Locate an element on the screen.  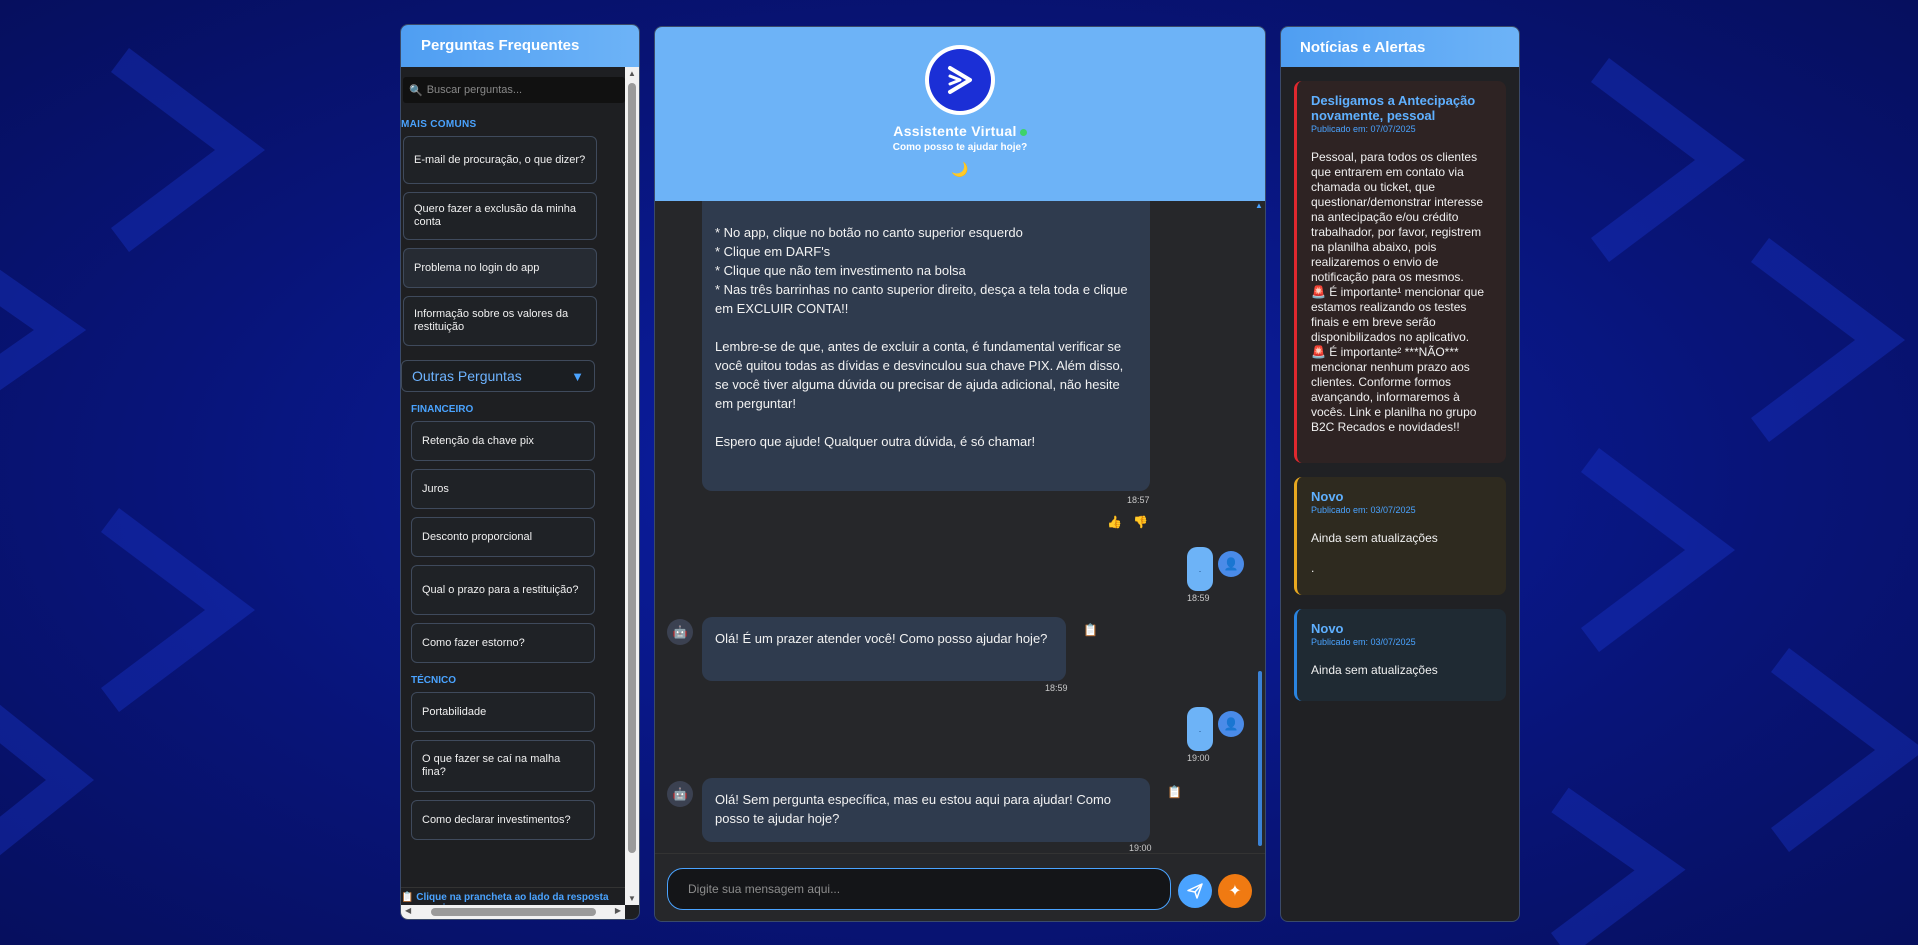
scroll-right-arrow-icon: ▶ is located at coordinates (618, 910).